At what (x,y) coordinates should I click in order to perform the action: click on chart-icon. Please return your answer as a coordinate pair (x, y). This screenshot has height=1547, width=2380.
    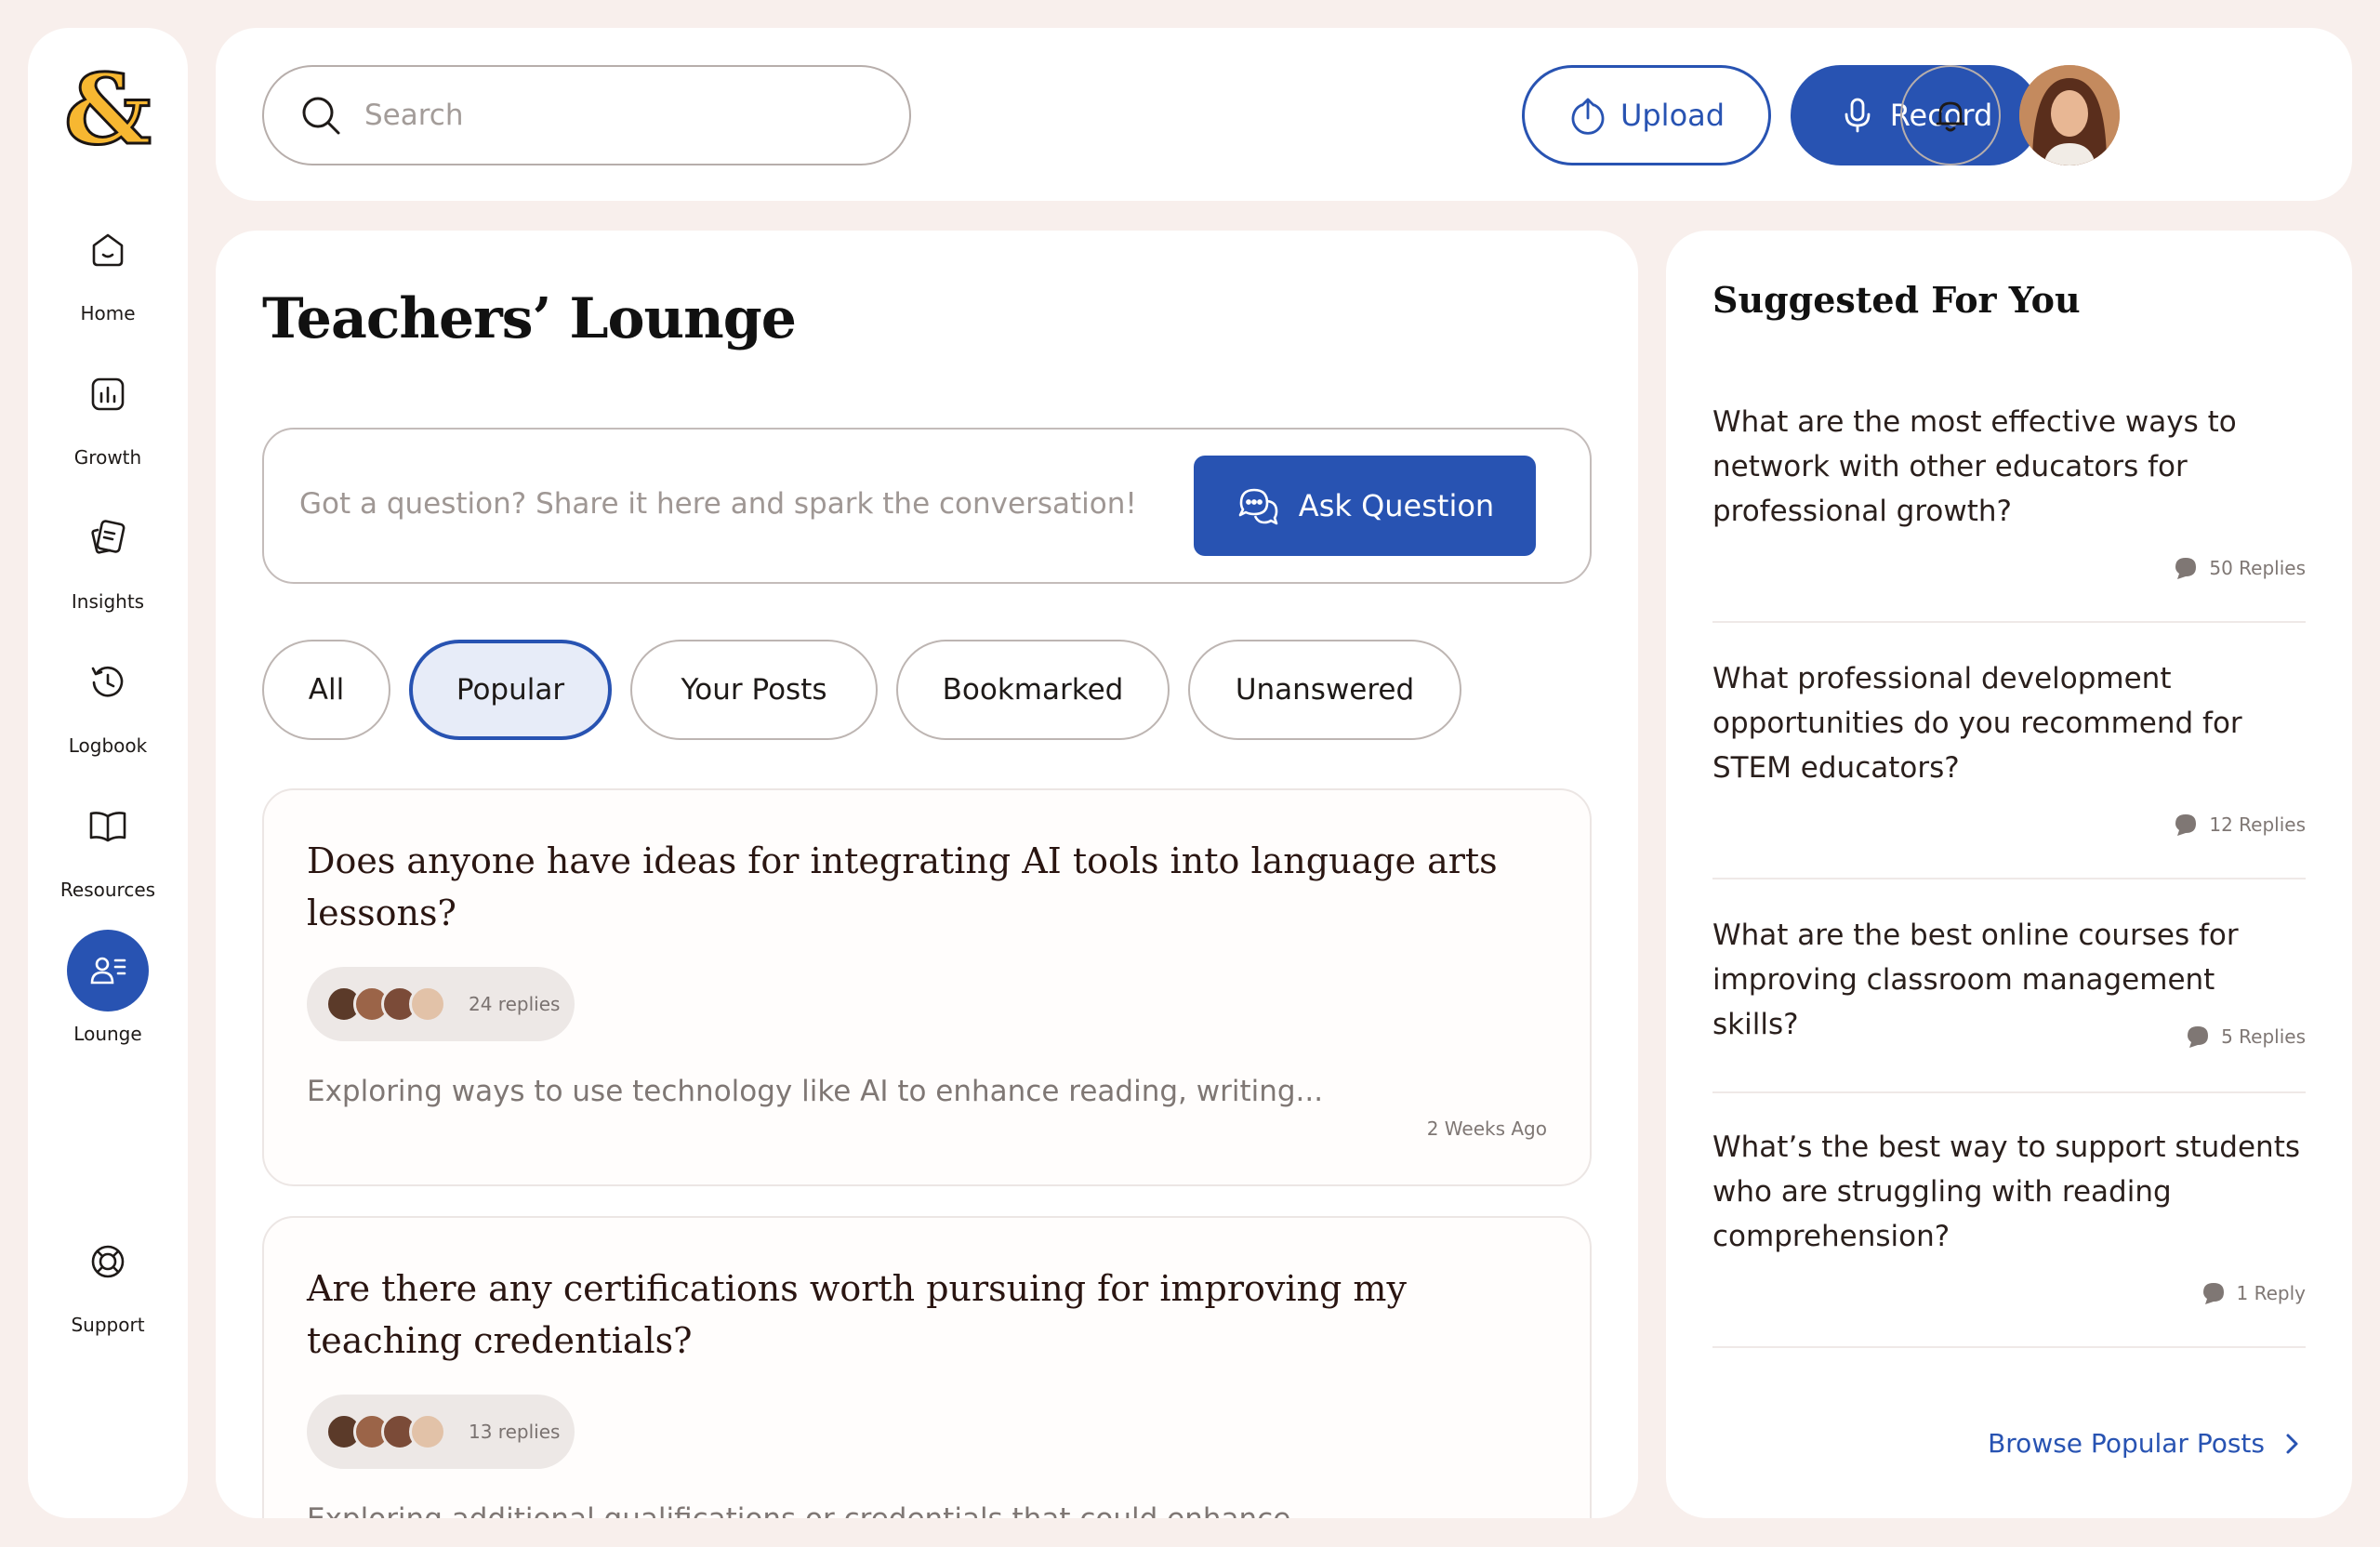
    Looking at the image, I should click on (108, 394).